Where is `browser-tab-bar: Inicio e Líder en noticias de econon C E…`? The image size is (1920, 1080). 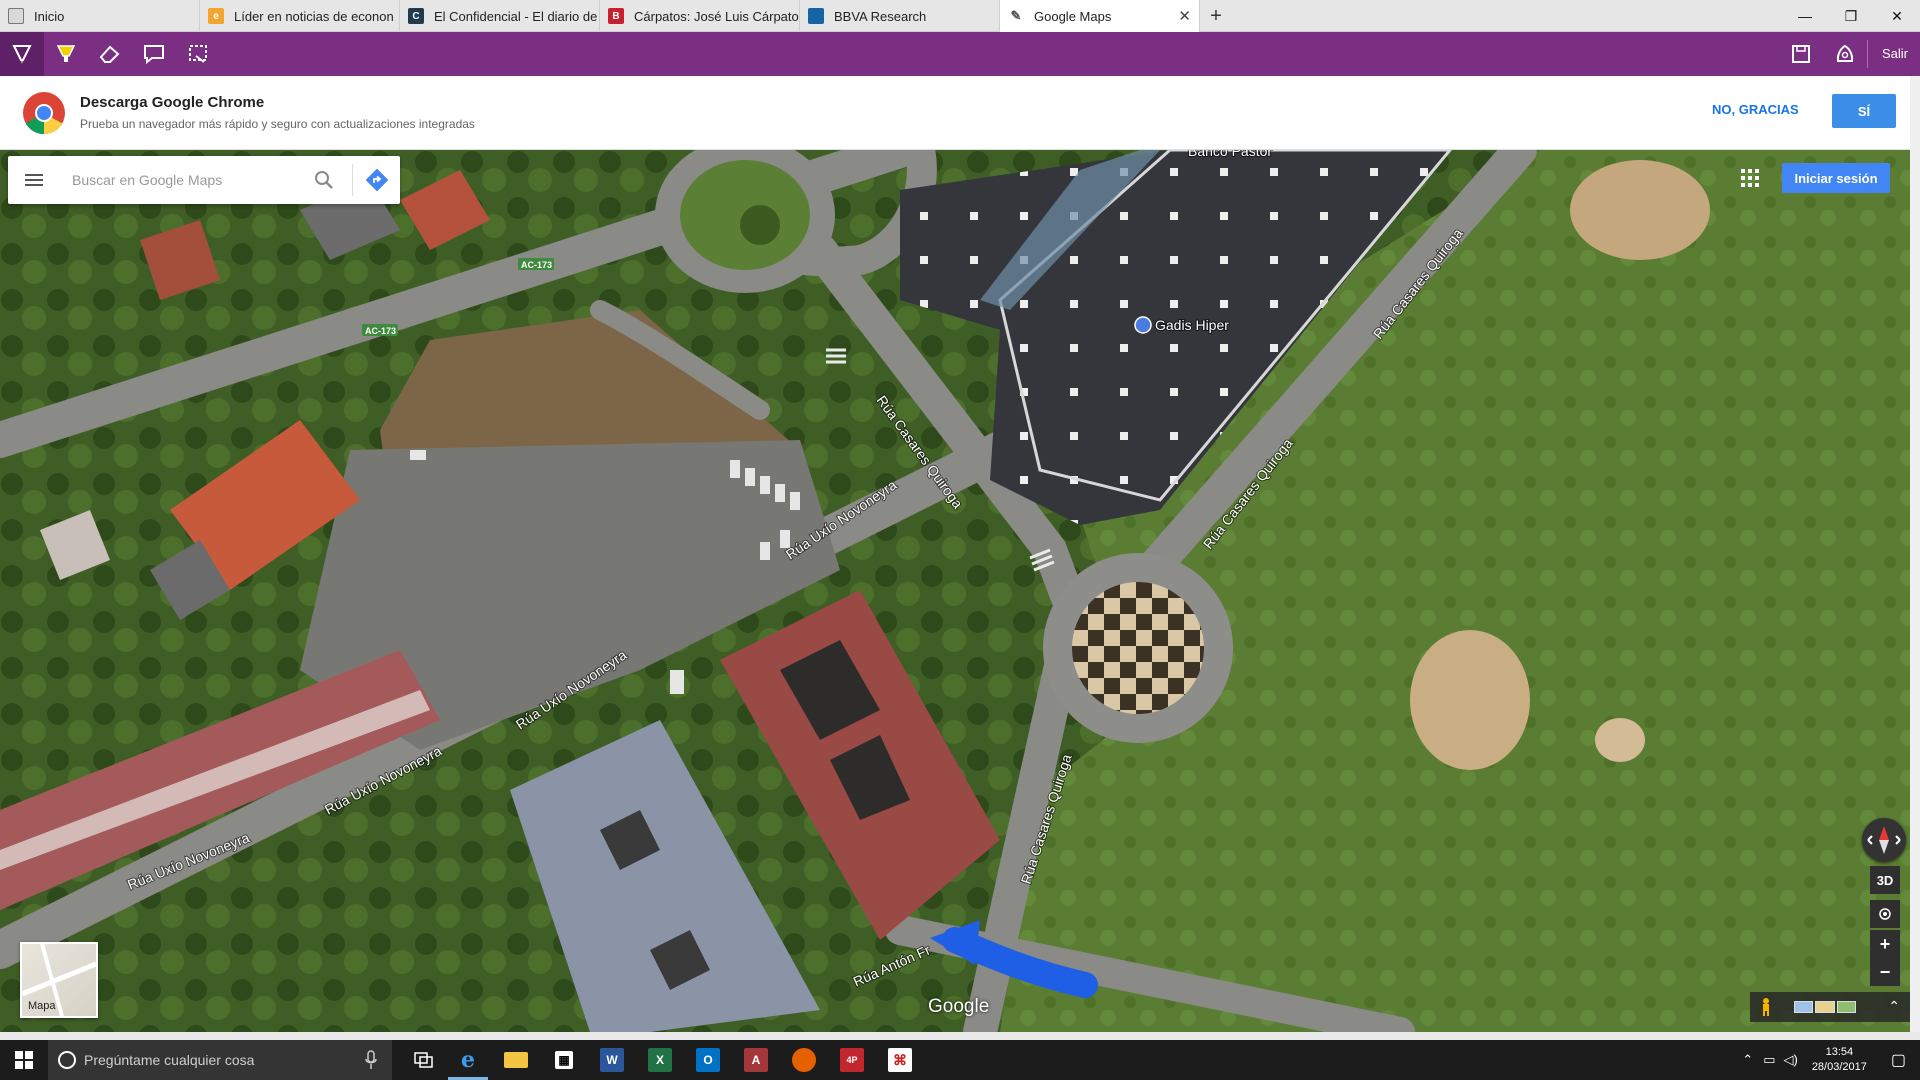 browser-tab-bar: Inicio e Líder en noticias de econon C E… is located at coordinates (960, 16).